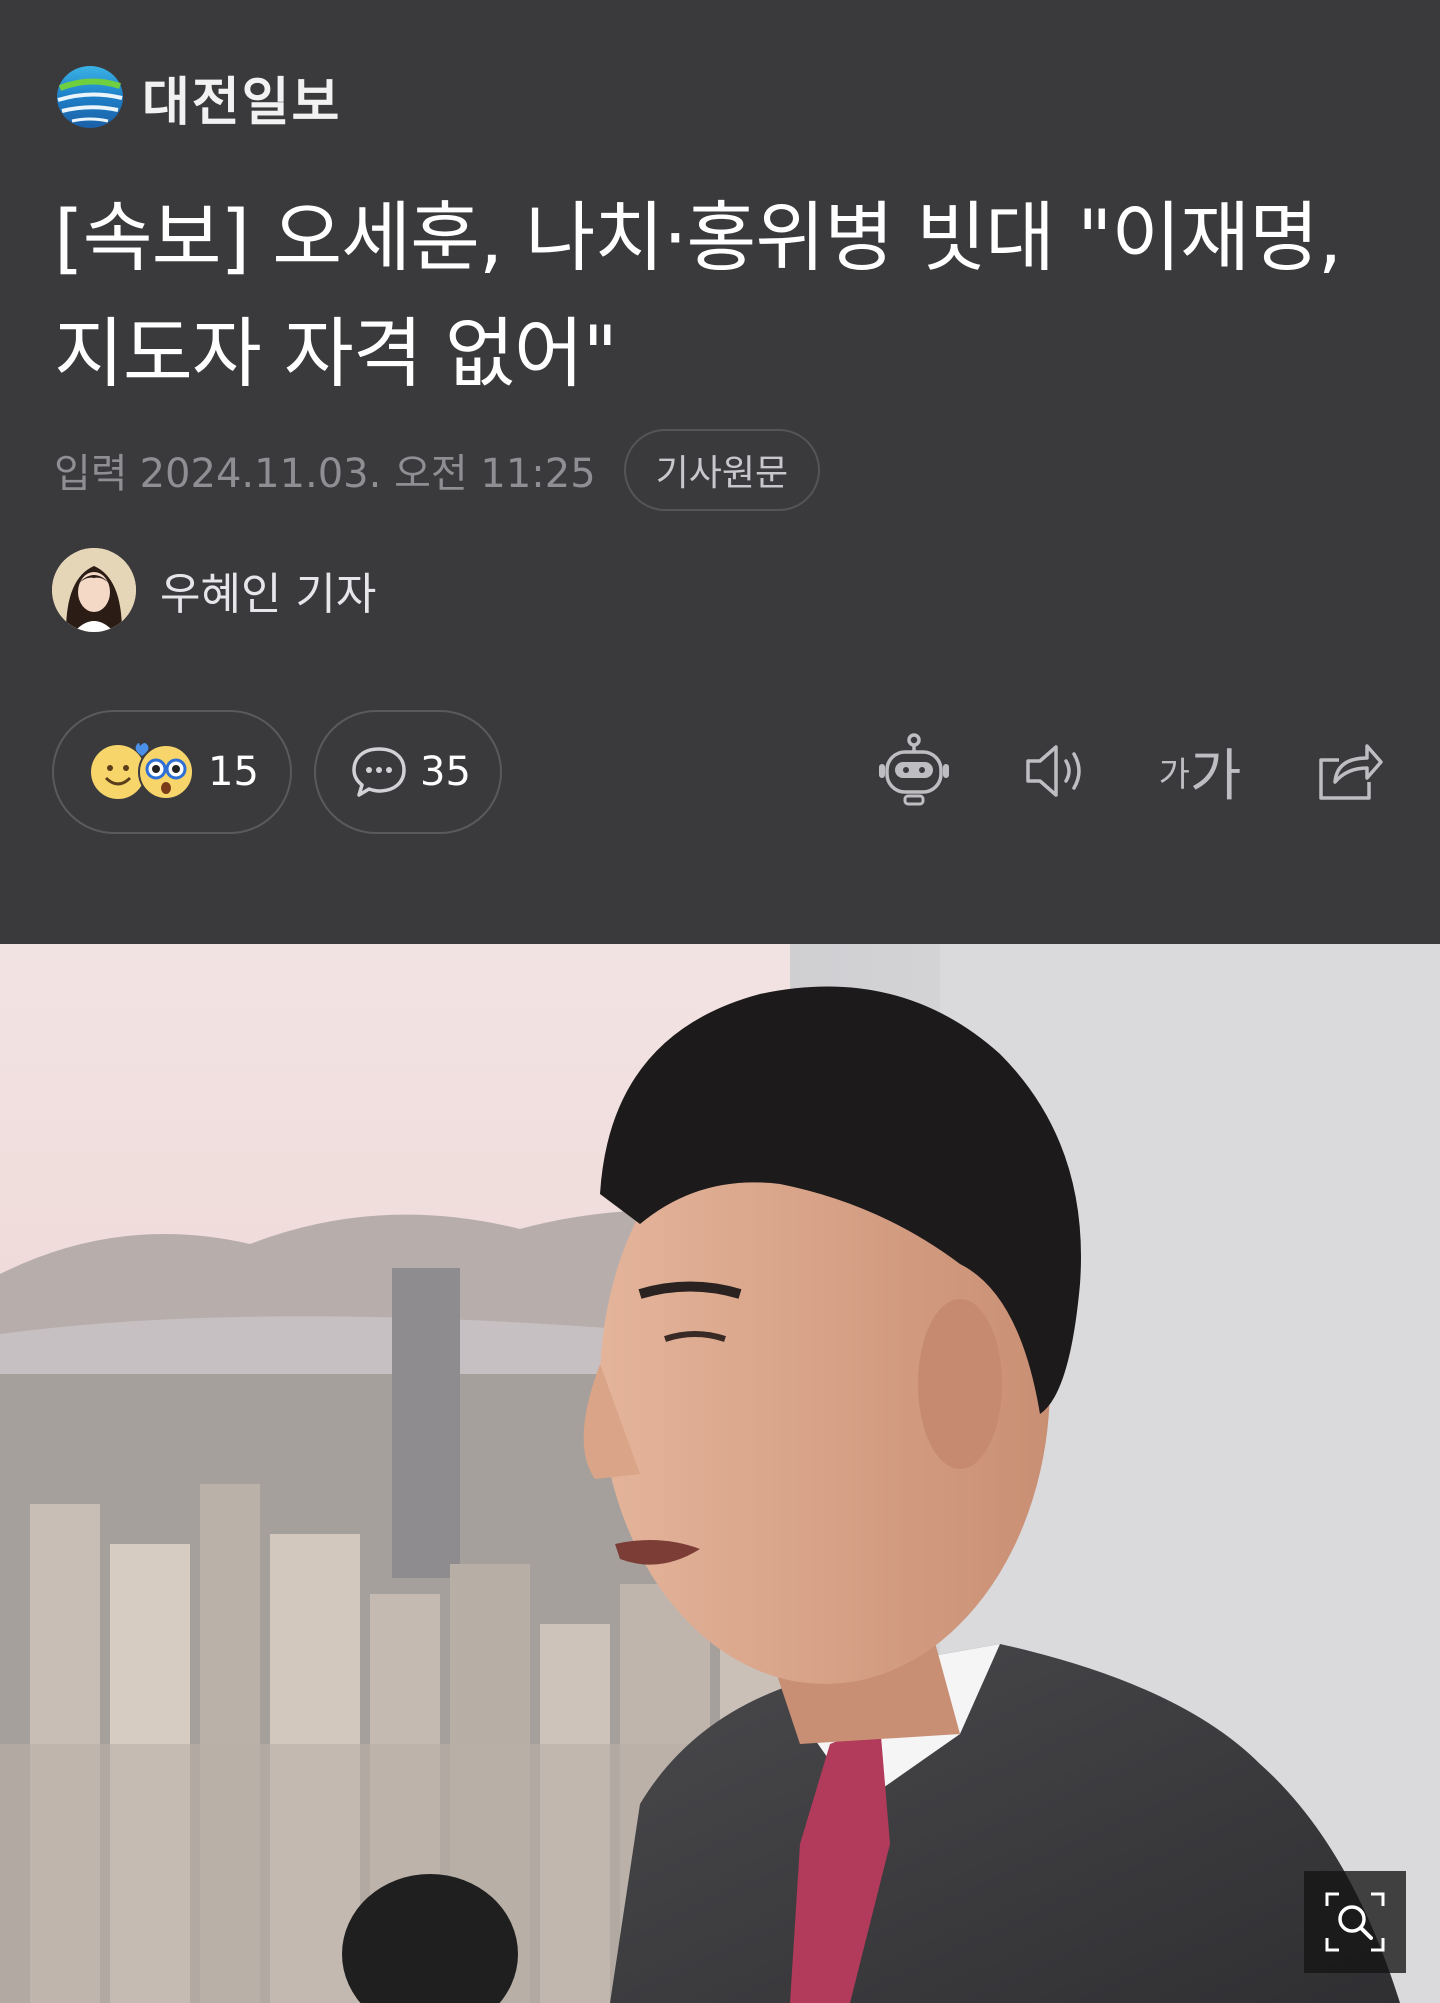  I want to click on publisher-name: 대전일보, so click(242, 102).